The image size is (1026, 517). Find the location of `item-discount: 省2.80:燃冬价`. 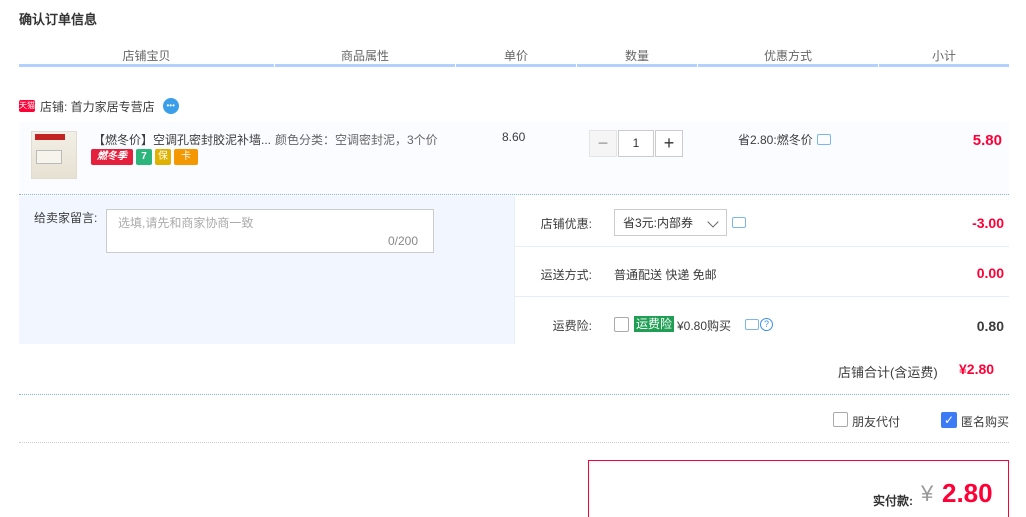

item-discount: 省2.80:燃冬价 is located at coordinates (784, 139).